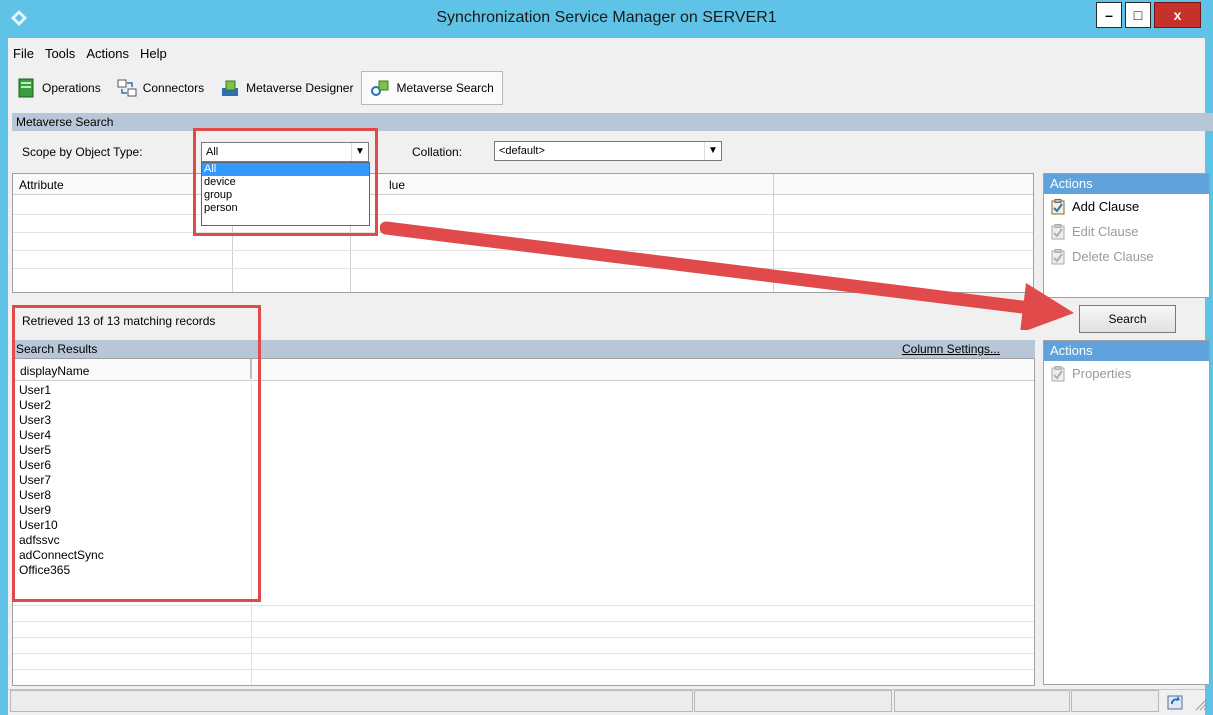 The height and width of the screenshot is (715, 1213). Describe the element at coordinates (154, 55) in the screenshot. I see `menu-help: Help` at that location.